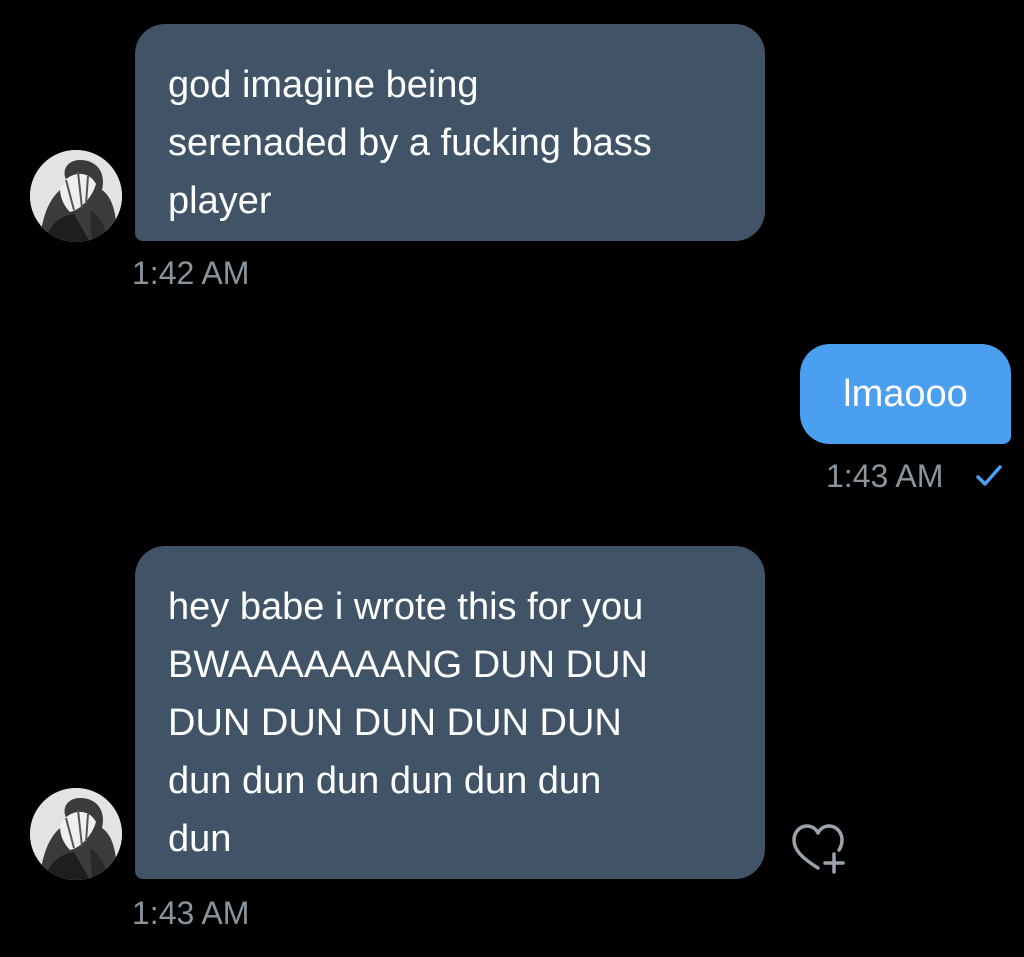  Describe the element at coordinates (989, 475) in the screenshot. I see `checkmark-icon` at that location.